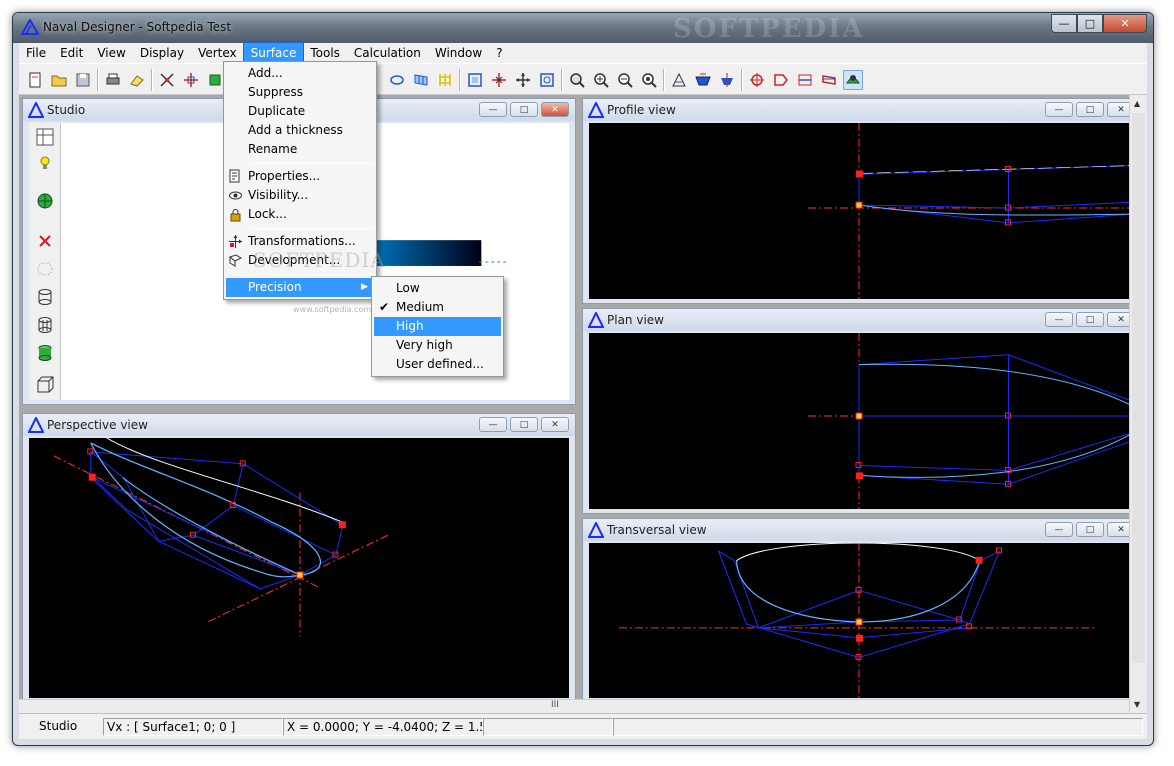 Image resolution: width=1174 pixels, height=766 pixels. I want to click on menu-item-duplicate: Duplicate, so click(300, 111).